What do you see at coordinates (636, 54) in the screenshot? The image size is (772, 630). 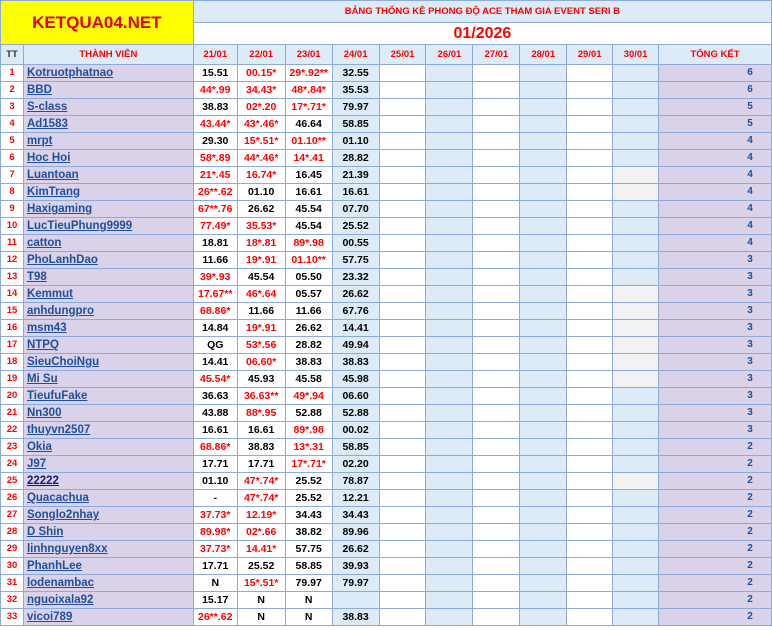 I see `col-header-date: 30/01` at bounding box center [636, 54].